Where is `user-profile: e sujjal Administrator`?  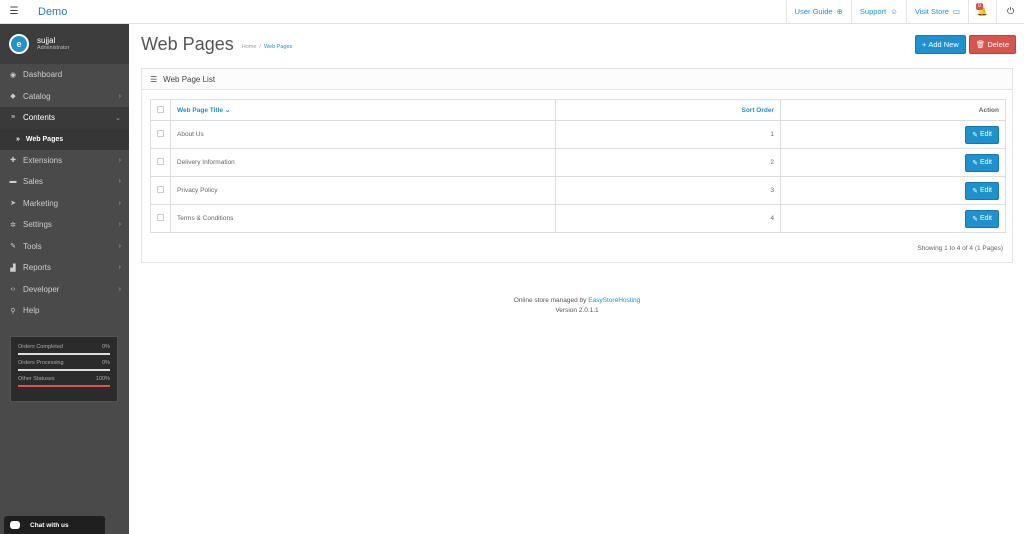 user-profile: e sujjal Administrator is located at coordinates (64, 44).